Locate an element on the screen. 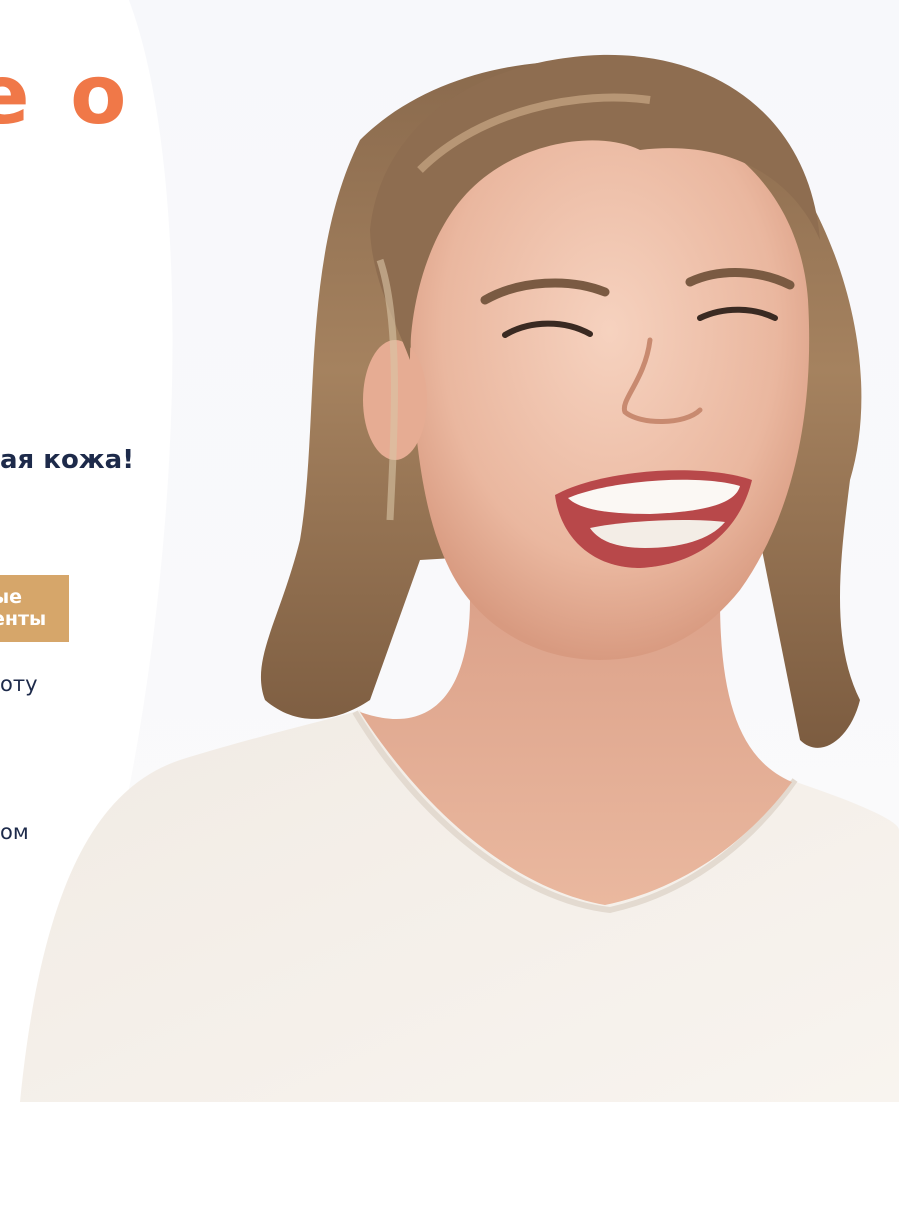 The image size is (899, 1231). cta-button-label-line1: ые is located at coordinates (11, 597).